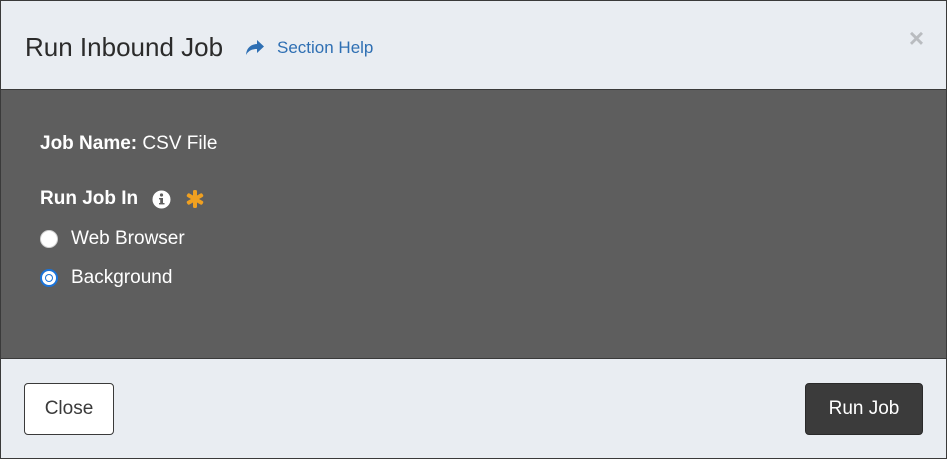 This screenshot has width=947, height=459. Describe the element at coordinates (195, 199) in the screenshot. I see `asterisk-icon` at that location.